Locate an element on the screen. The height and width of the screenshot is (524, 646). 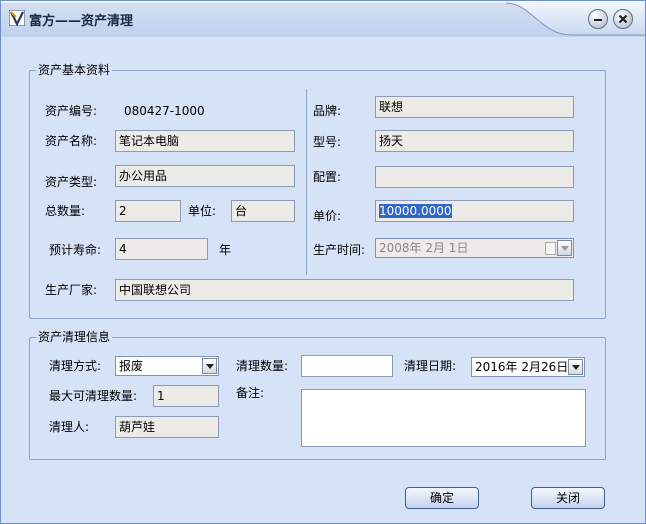
price-field: 10000.0000 is located at coordinates (474, 211).